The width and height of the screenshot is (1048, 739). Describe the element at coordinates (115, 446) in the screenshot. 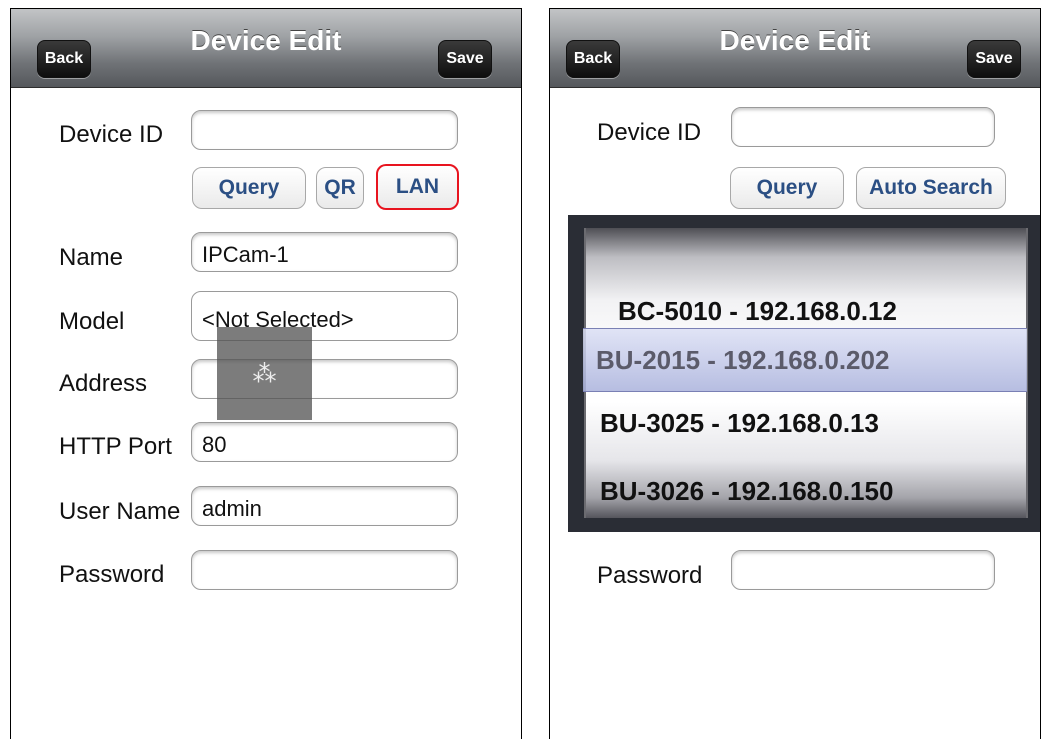

I see `http-port-label: HTTP Port` at that location.